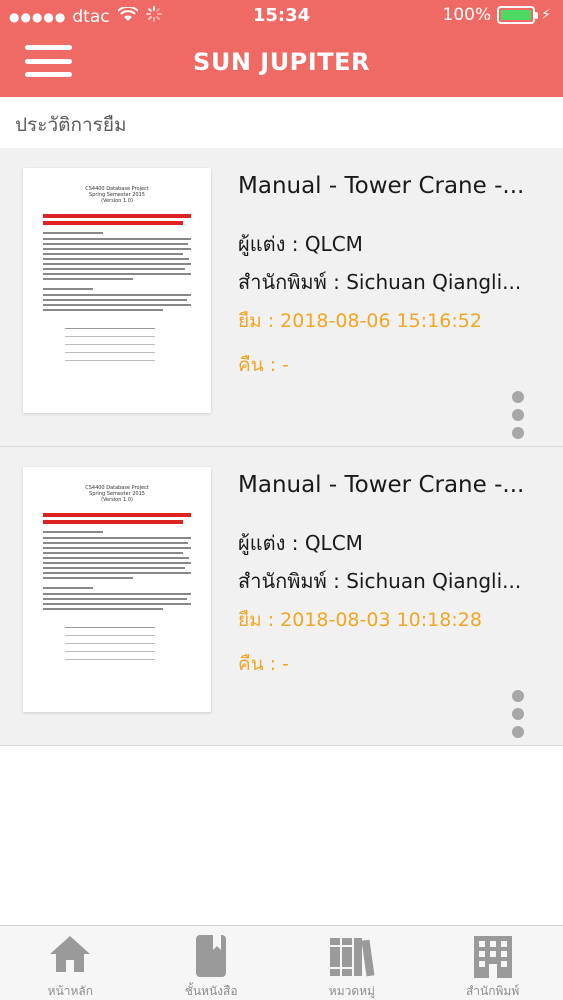 The image size is (563, 1000). What do you see at coordinates (211, 958) in the screenshot?
I see `bookshelf-icon` at bounding box center [211, 958].